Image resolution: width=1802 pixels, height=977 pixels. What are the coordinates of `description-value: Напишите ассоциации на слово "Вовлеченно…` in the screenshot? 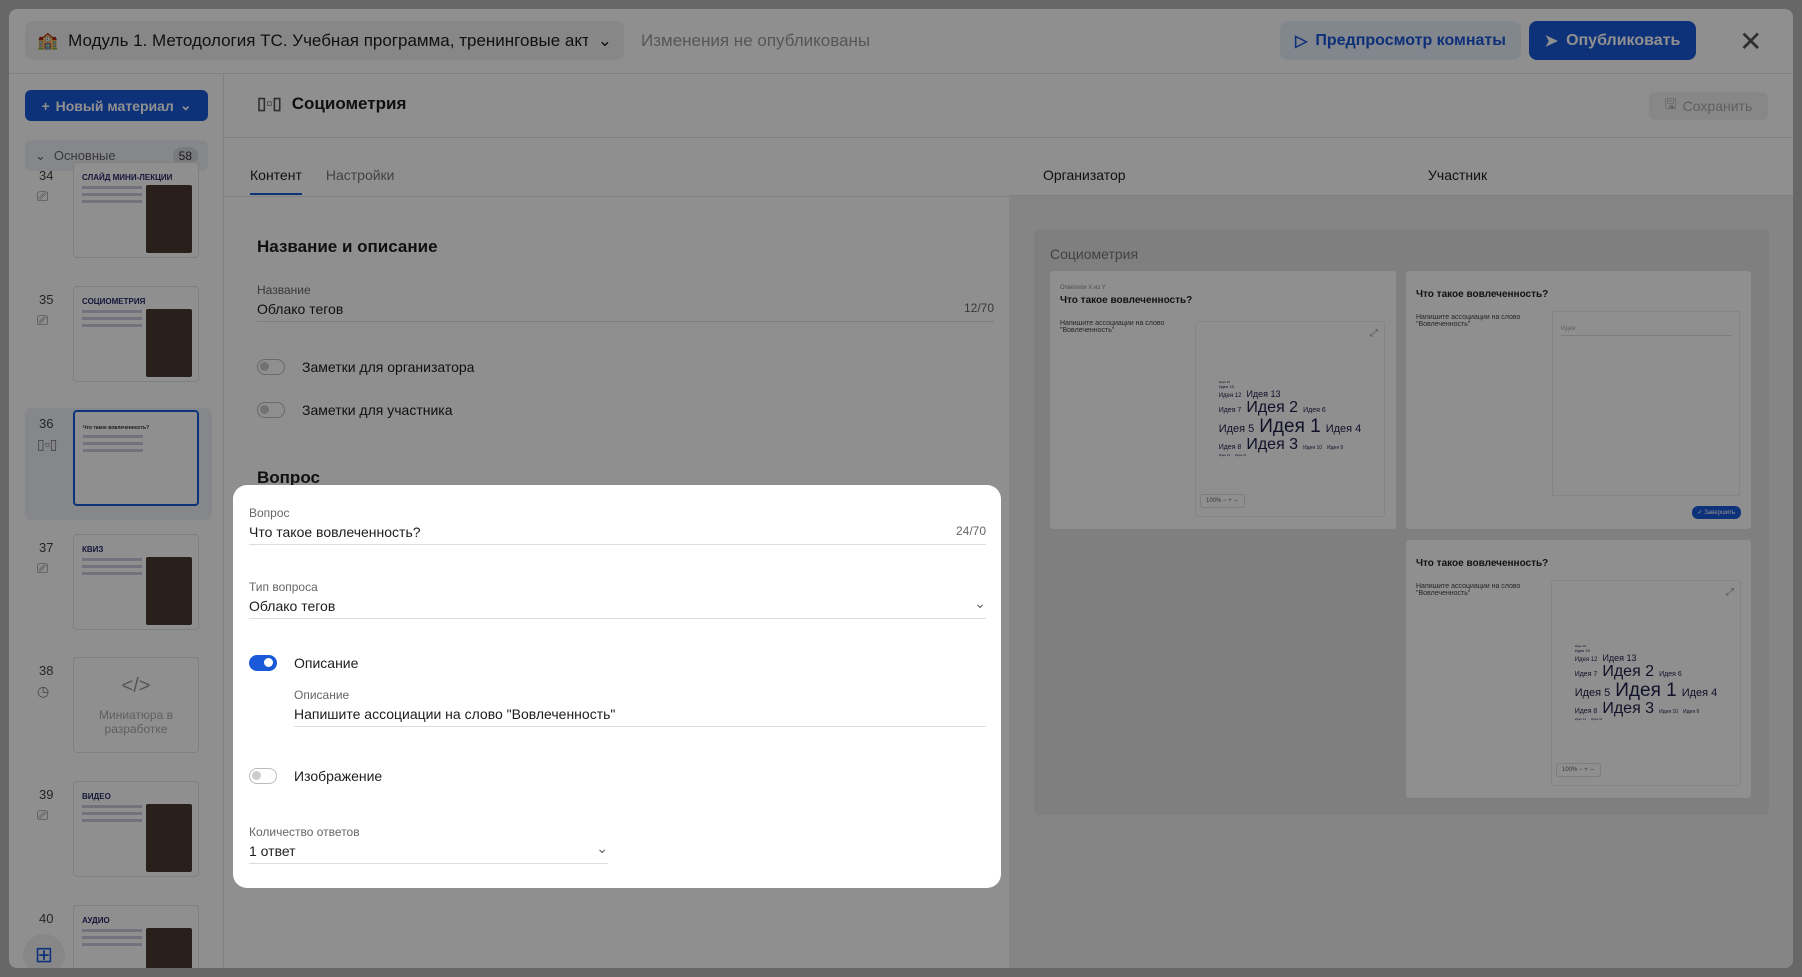 It's located at (455, 714).